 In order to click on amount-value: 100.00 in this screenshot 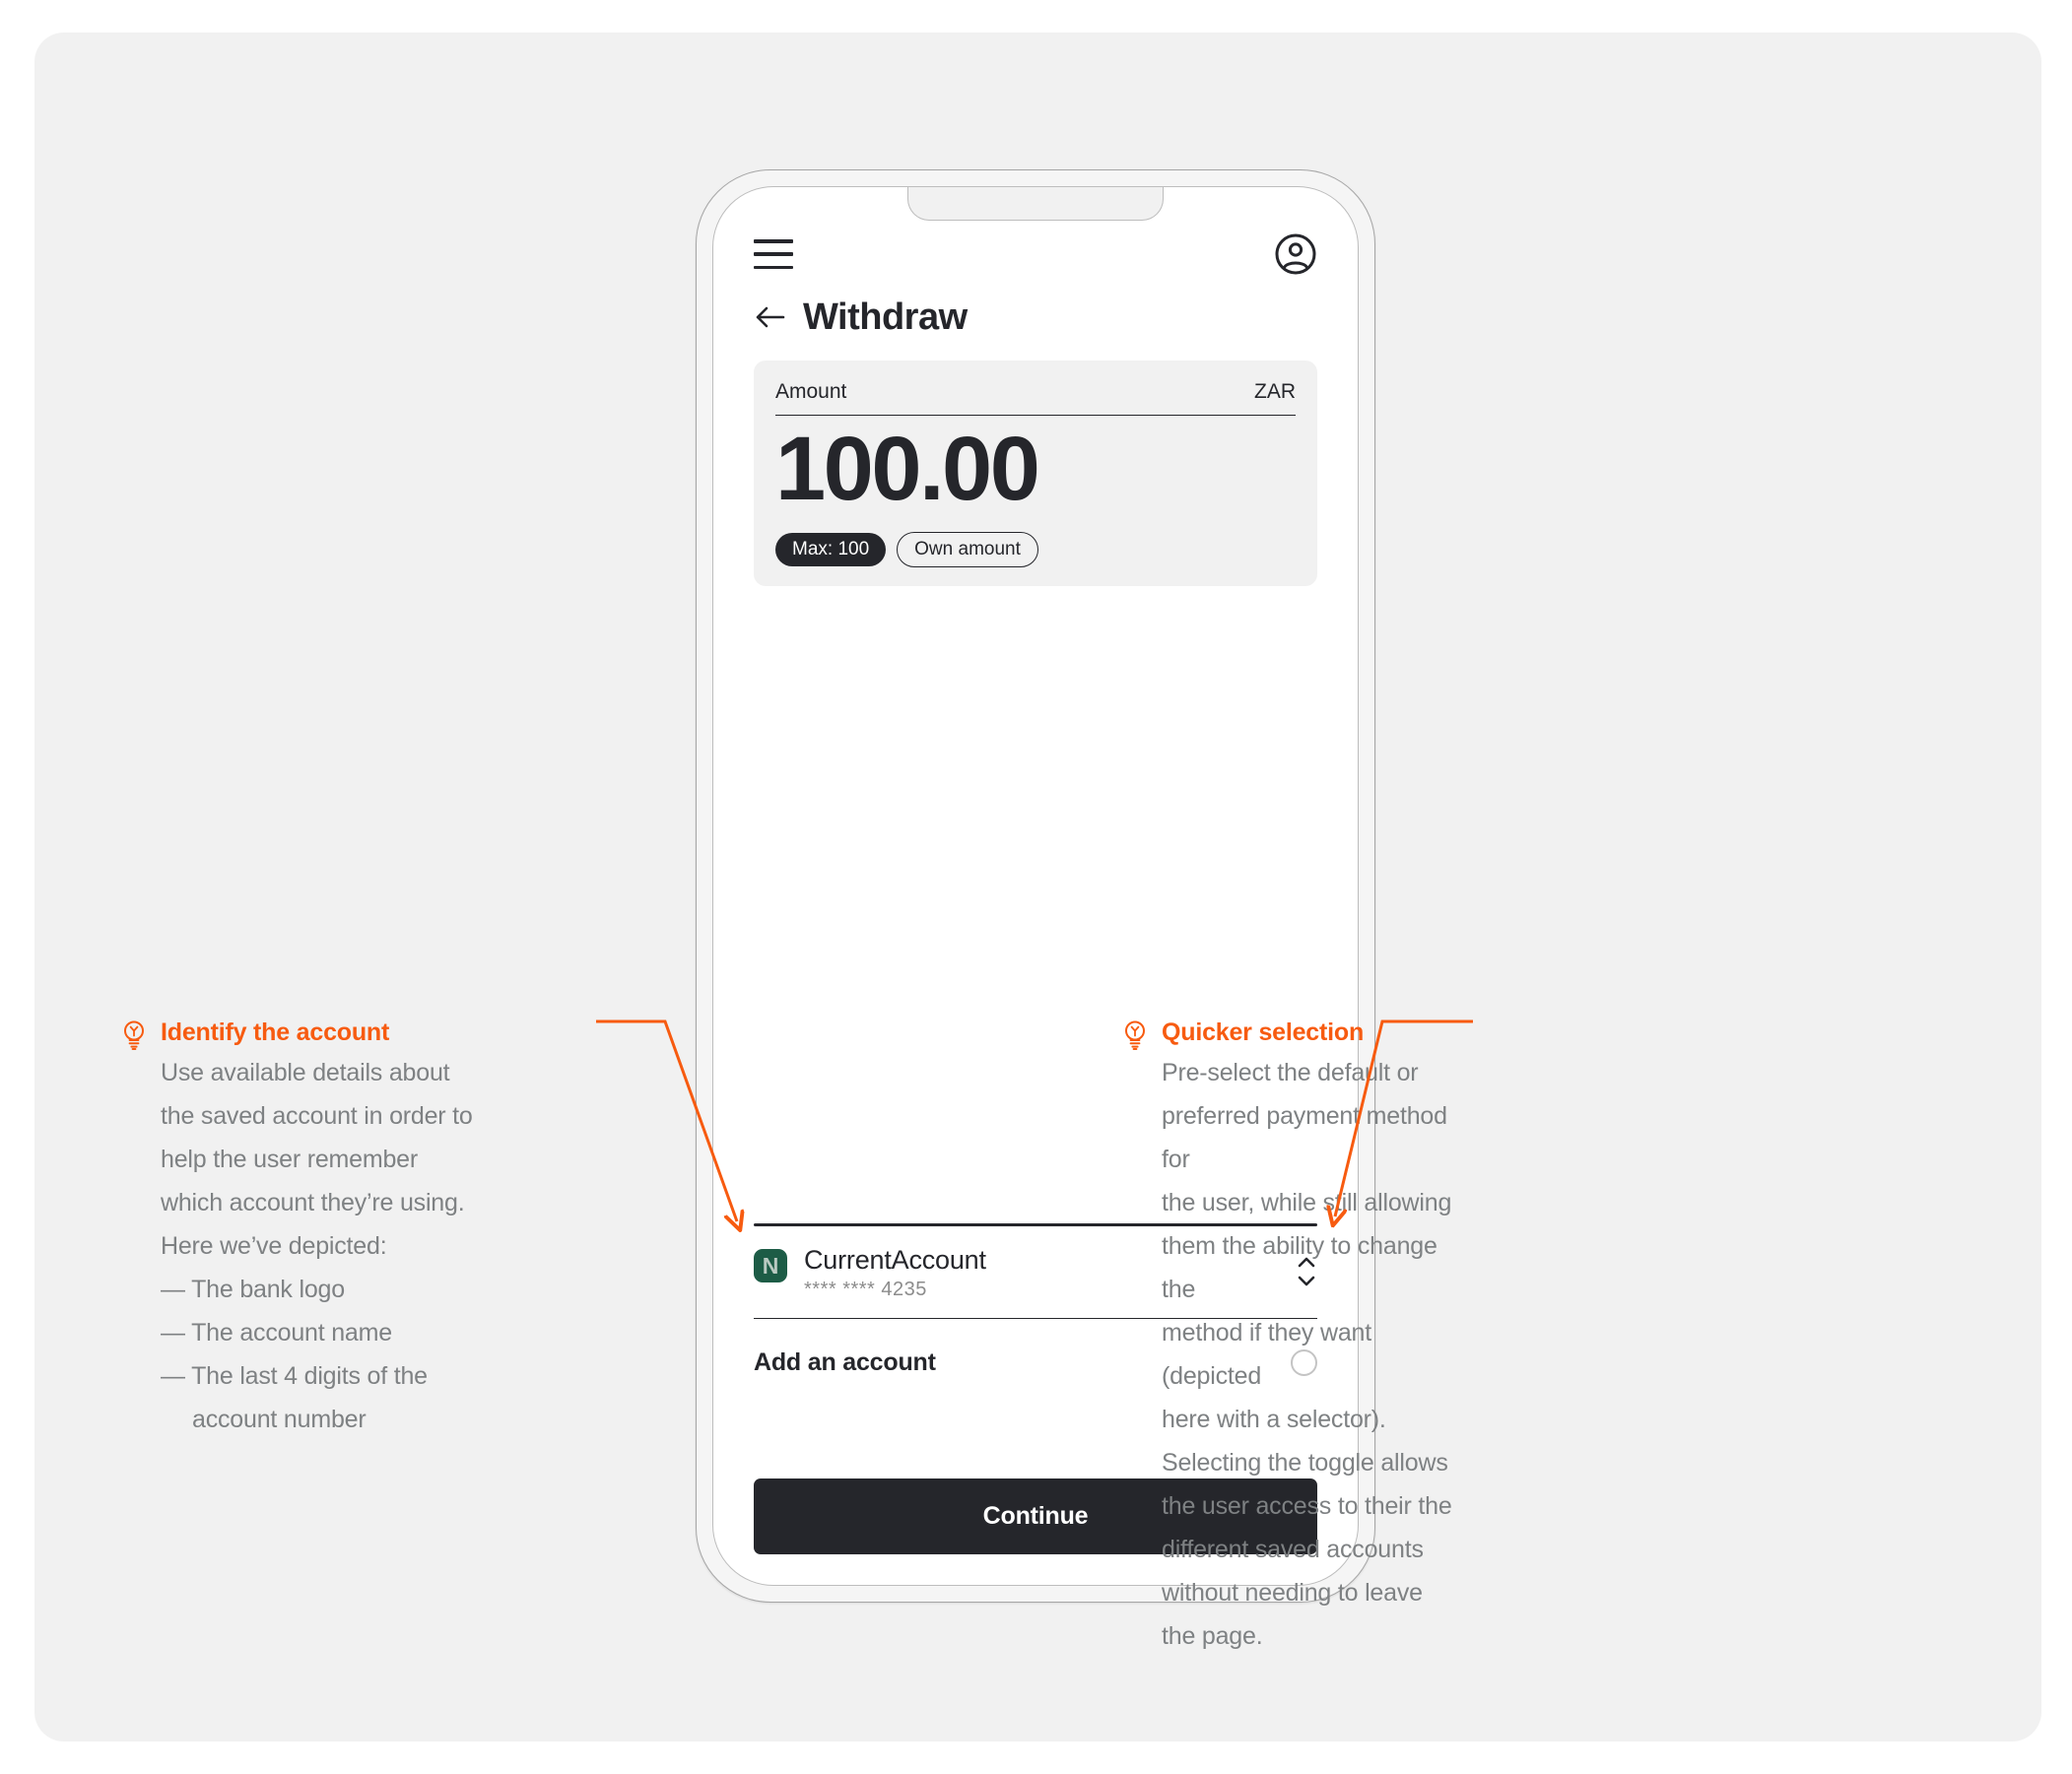, I will do `click(1036, 469)`.